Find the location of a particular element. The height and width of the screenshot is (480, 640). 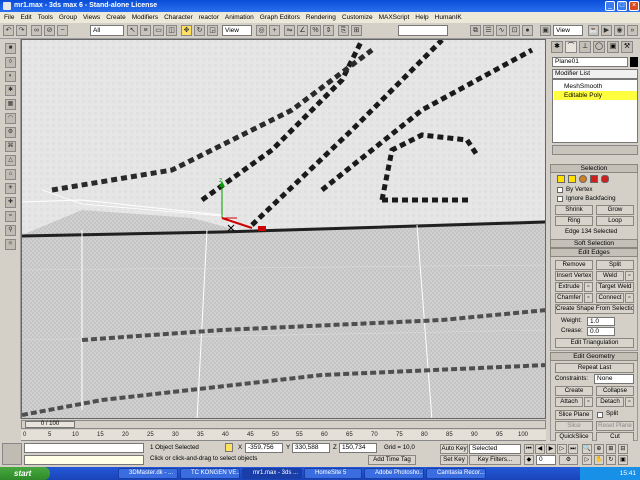

material-editor-icon: ● is located at coordinates (527, 30).